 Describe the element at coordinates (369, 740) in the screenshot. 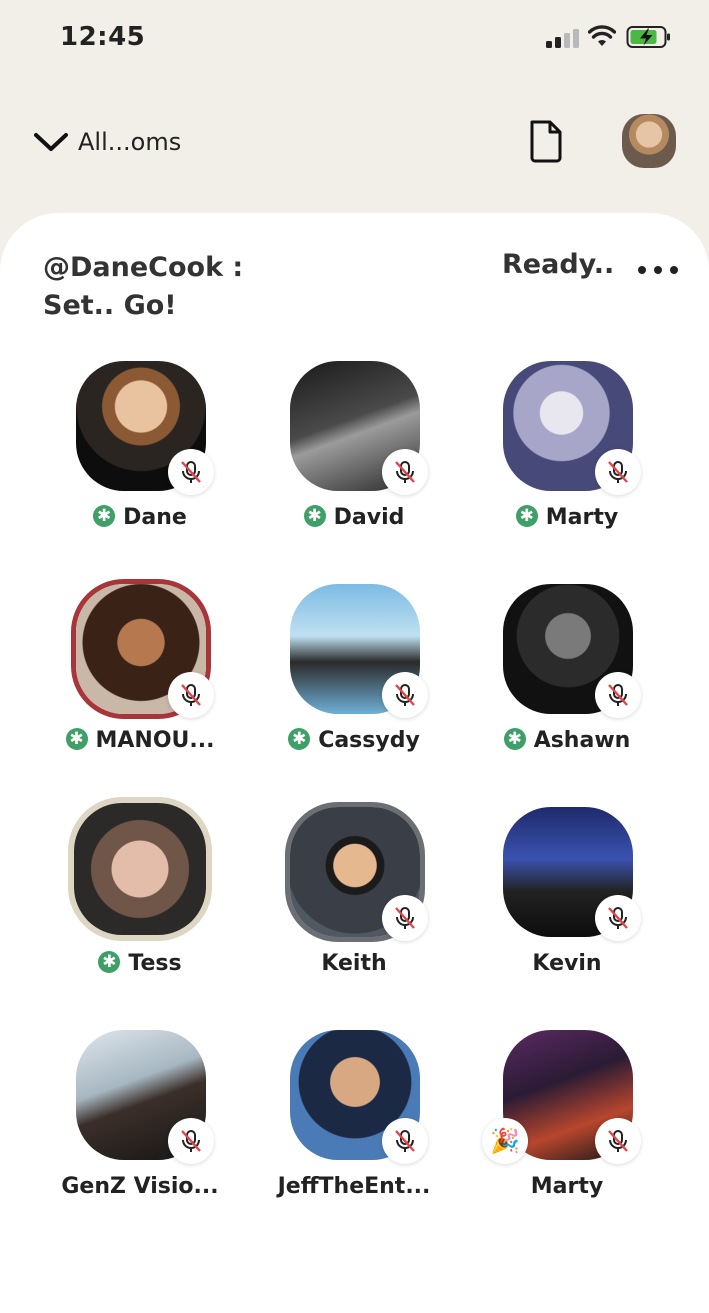

I see `speaker-name: Cassydy` at that location.